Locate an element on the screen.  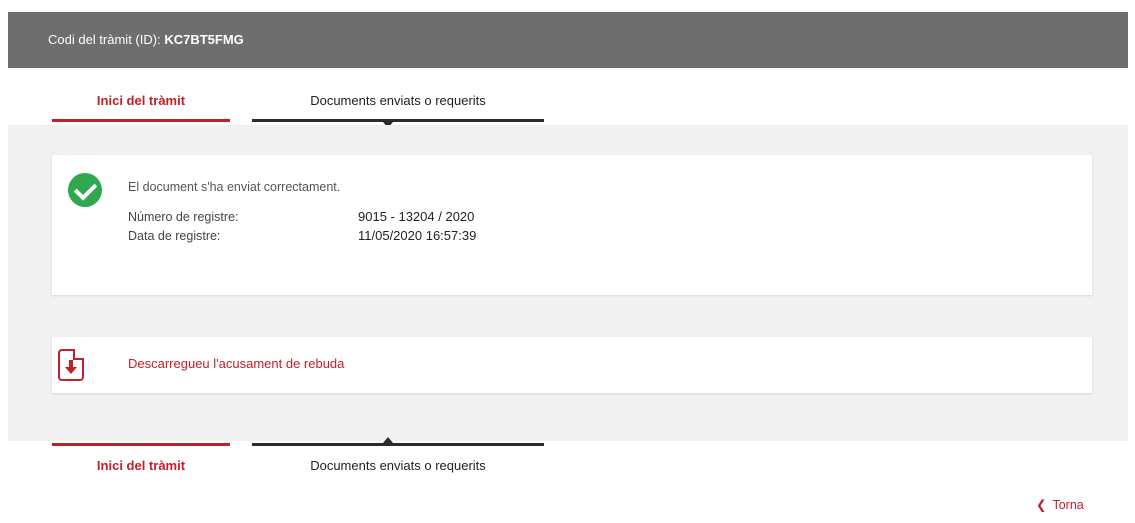
download-arrow-head is located at coordinates (71, 370).